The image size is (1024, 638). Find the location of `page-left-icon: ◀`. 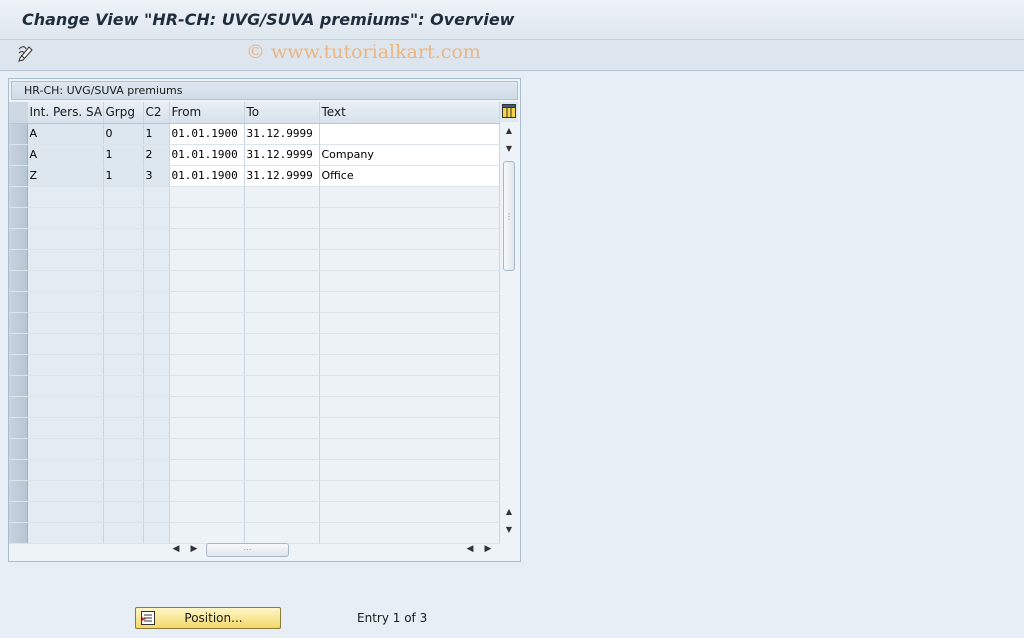

page-left-icon: ◀ is located at coordinates (470, 549).